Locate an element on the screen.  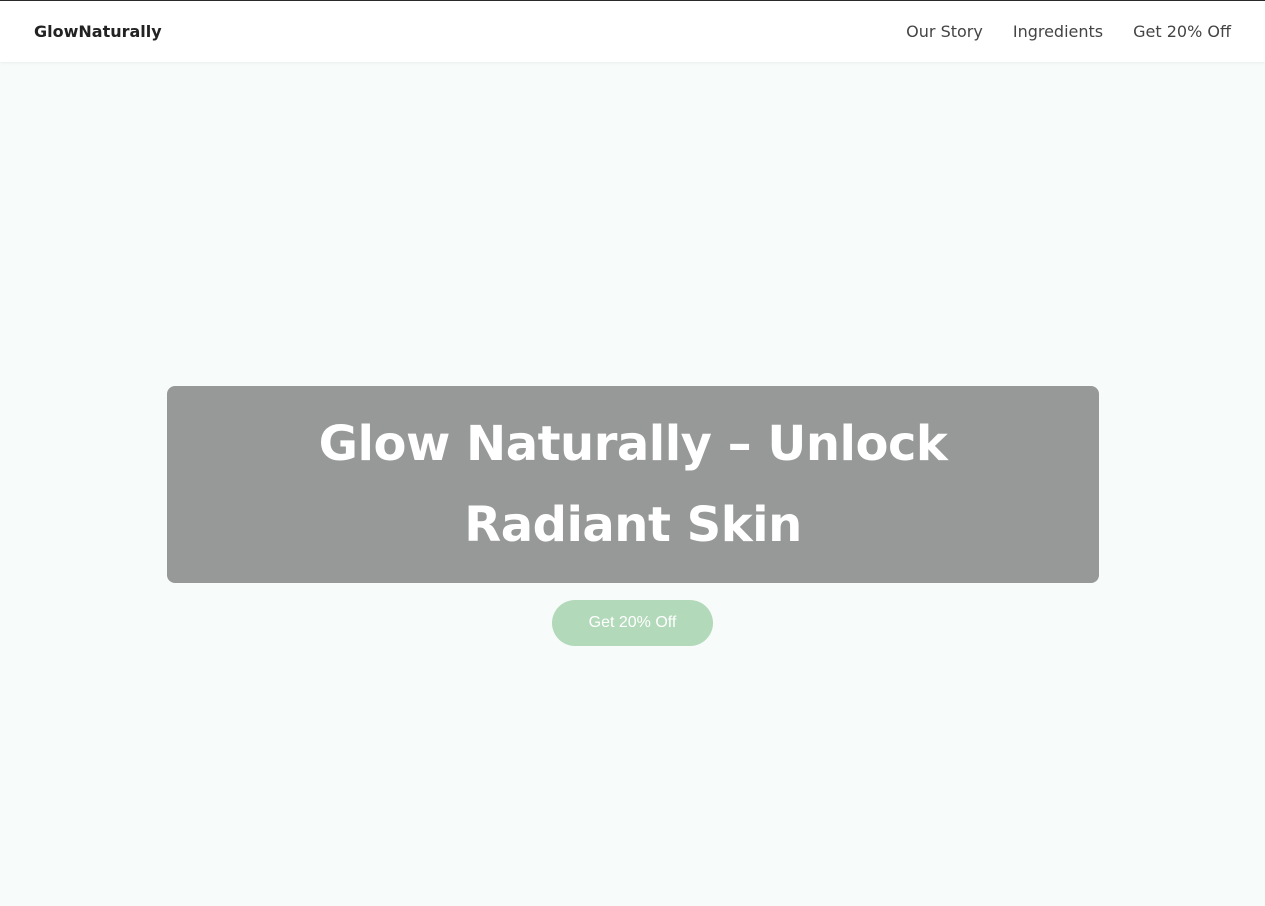
nav-link-get-20-off: Get 20% Off is located at coordinates (1182, 31).